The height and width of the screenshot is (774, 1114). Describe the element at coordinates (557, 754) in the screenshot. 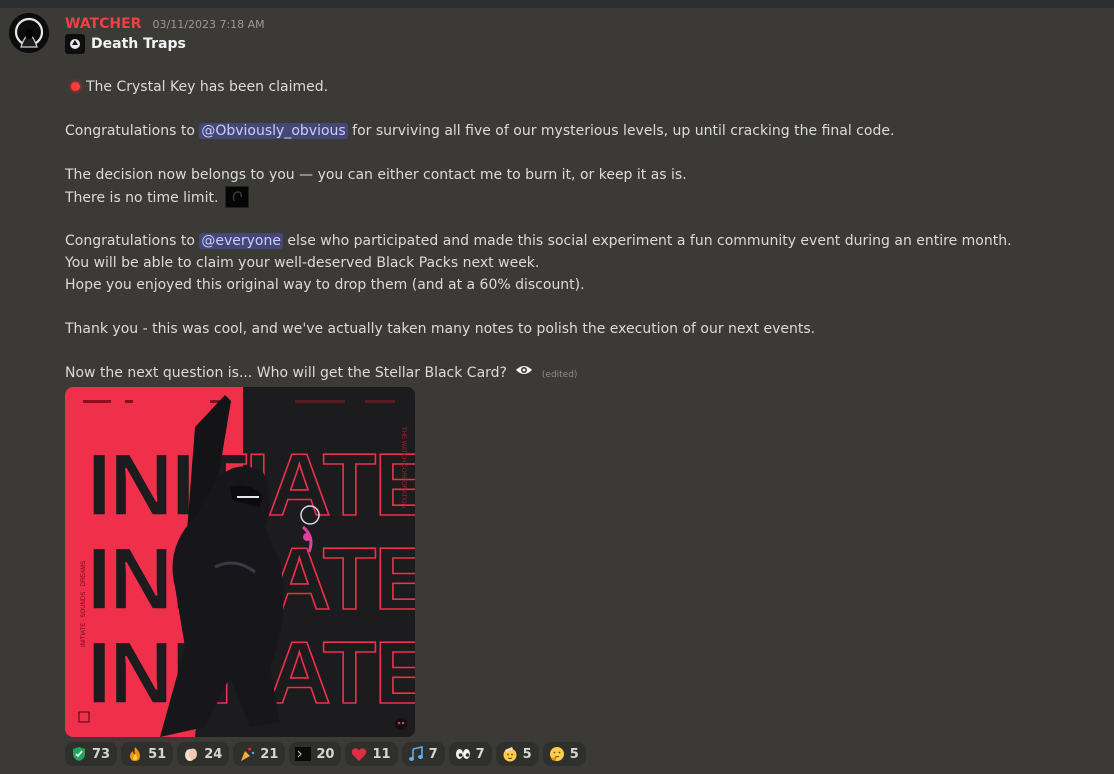

I see `thinking-icon` at that location.